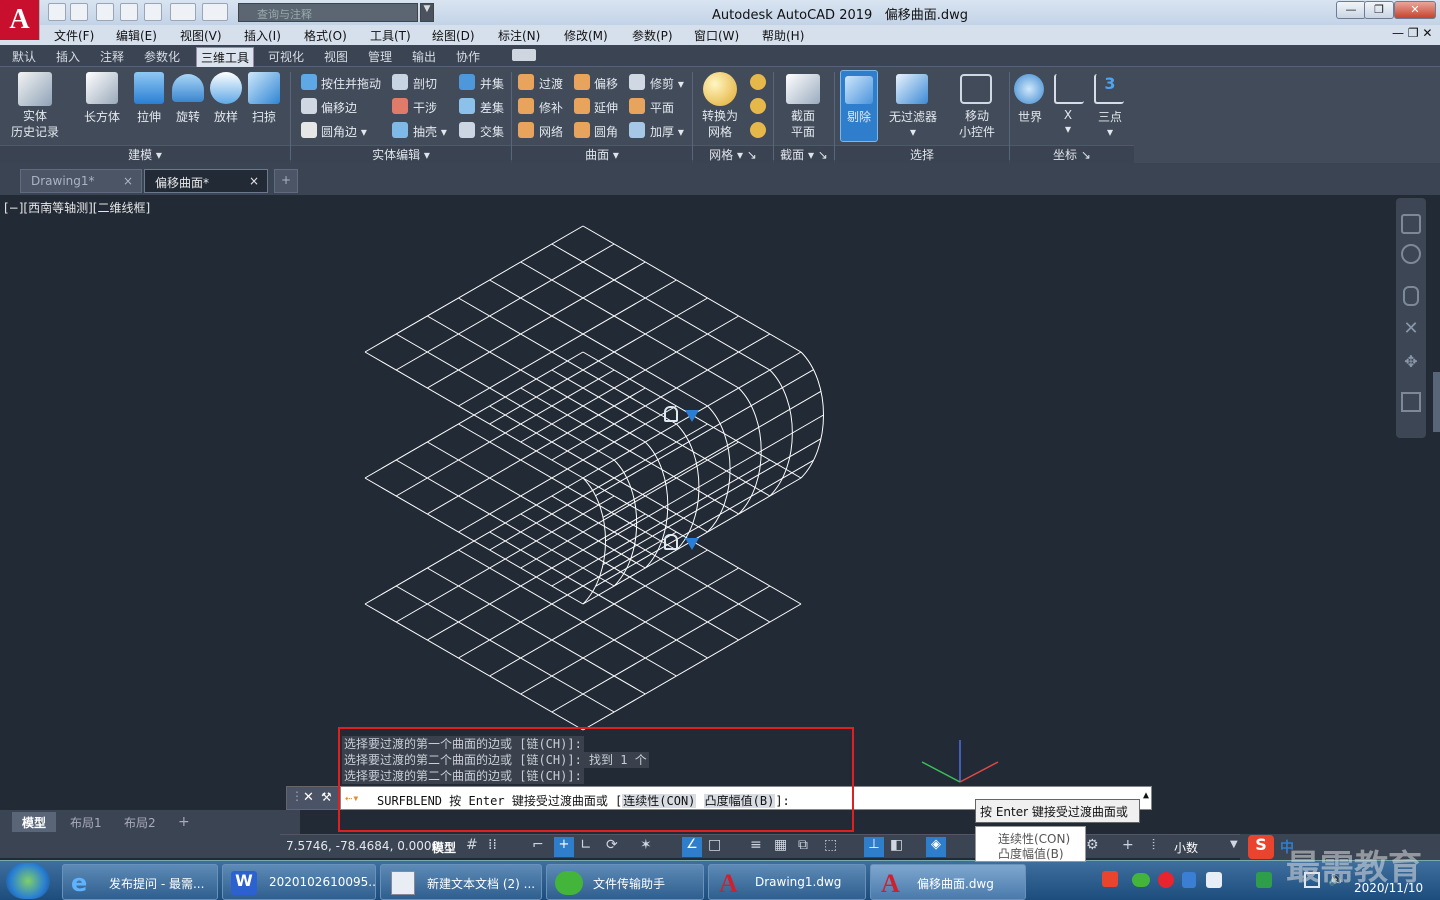 Image resolution: width=1440 pixels, height=900 pixels. Describe the element at coordinates (625, 882) in the screenshot. I see `taskbar-item-wechat: 文件传输助手` at that location.